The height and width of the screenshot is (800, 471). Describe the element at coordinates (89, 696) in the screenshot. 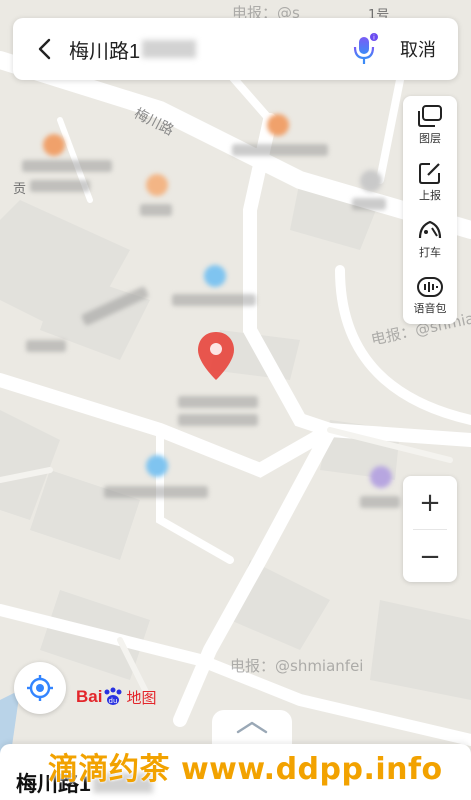

I see `brand-logo-text: Bai` at that location.